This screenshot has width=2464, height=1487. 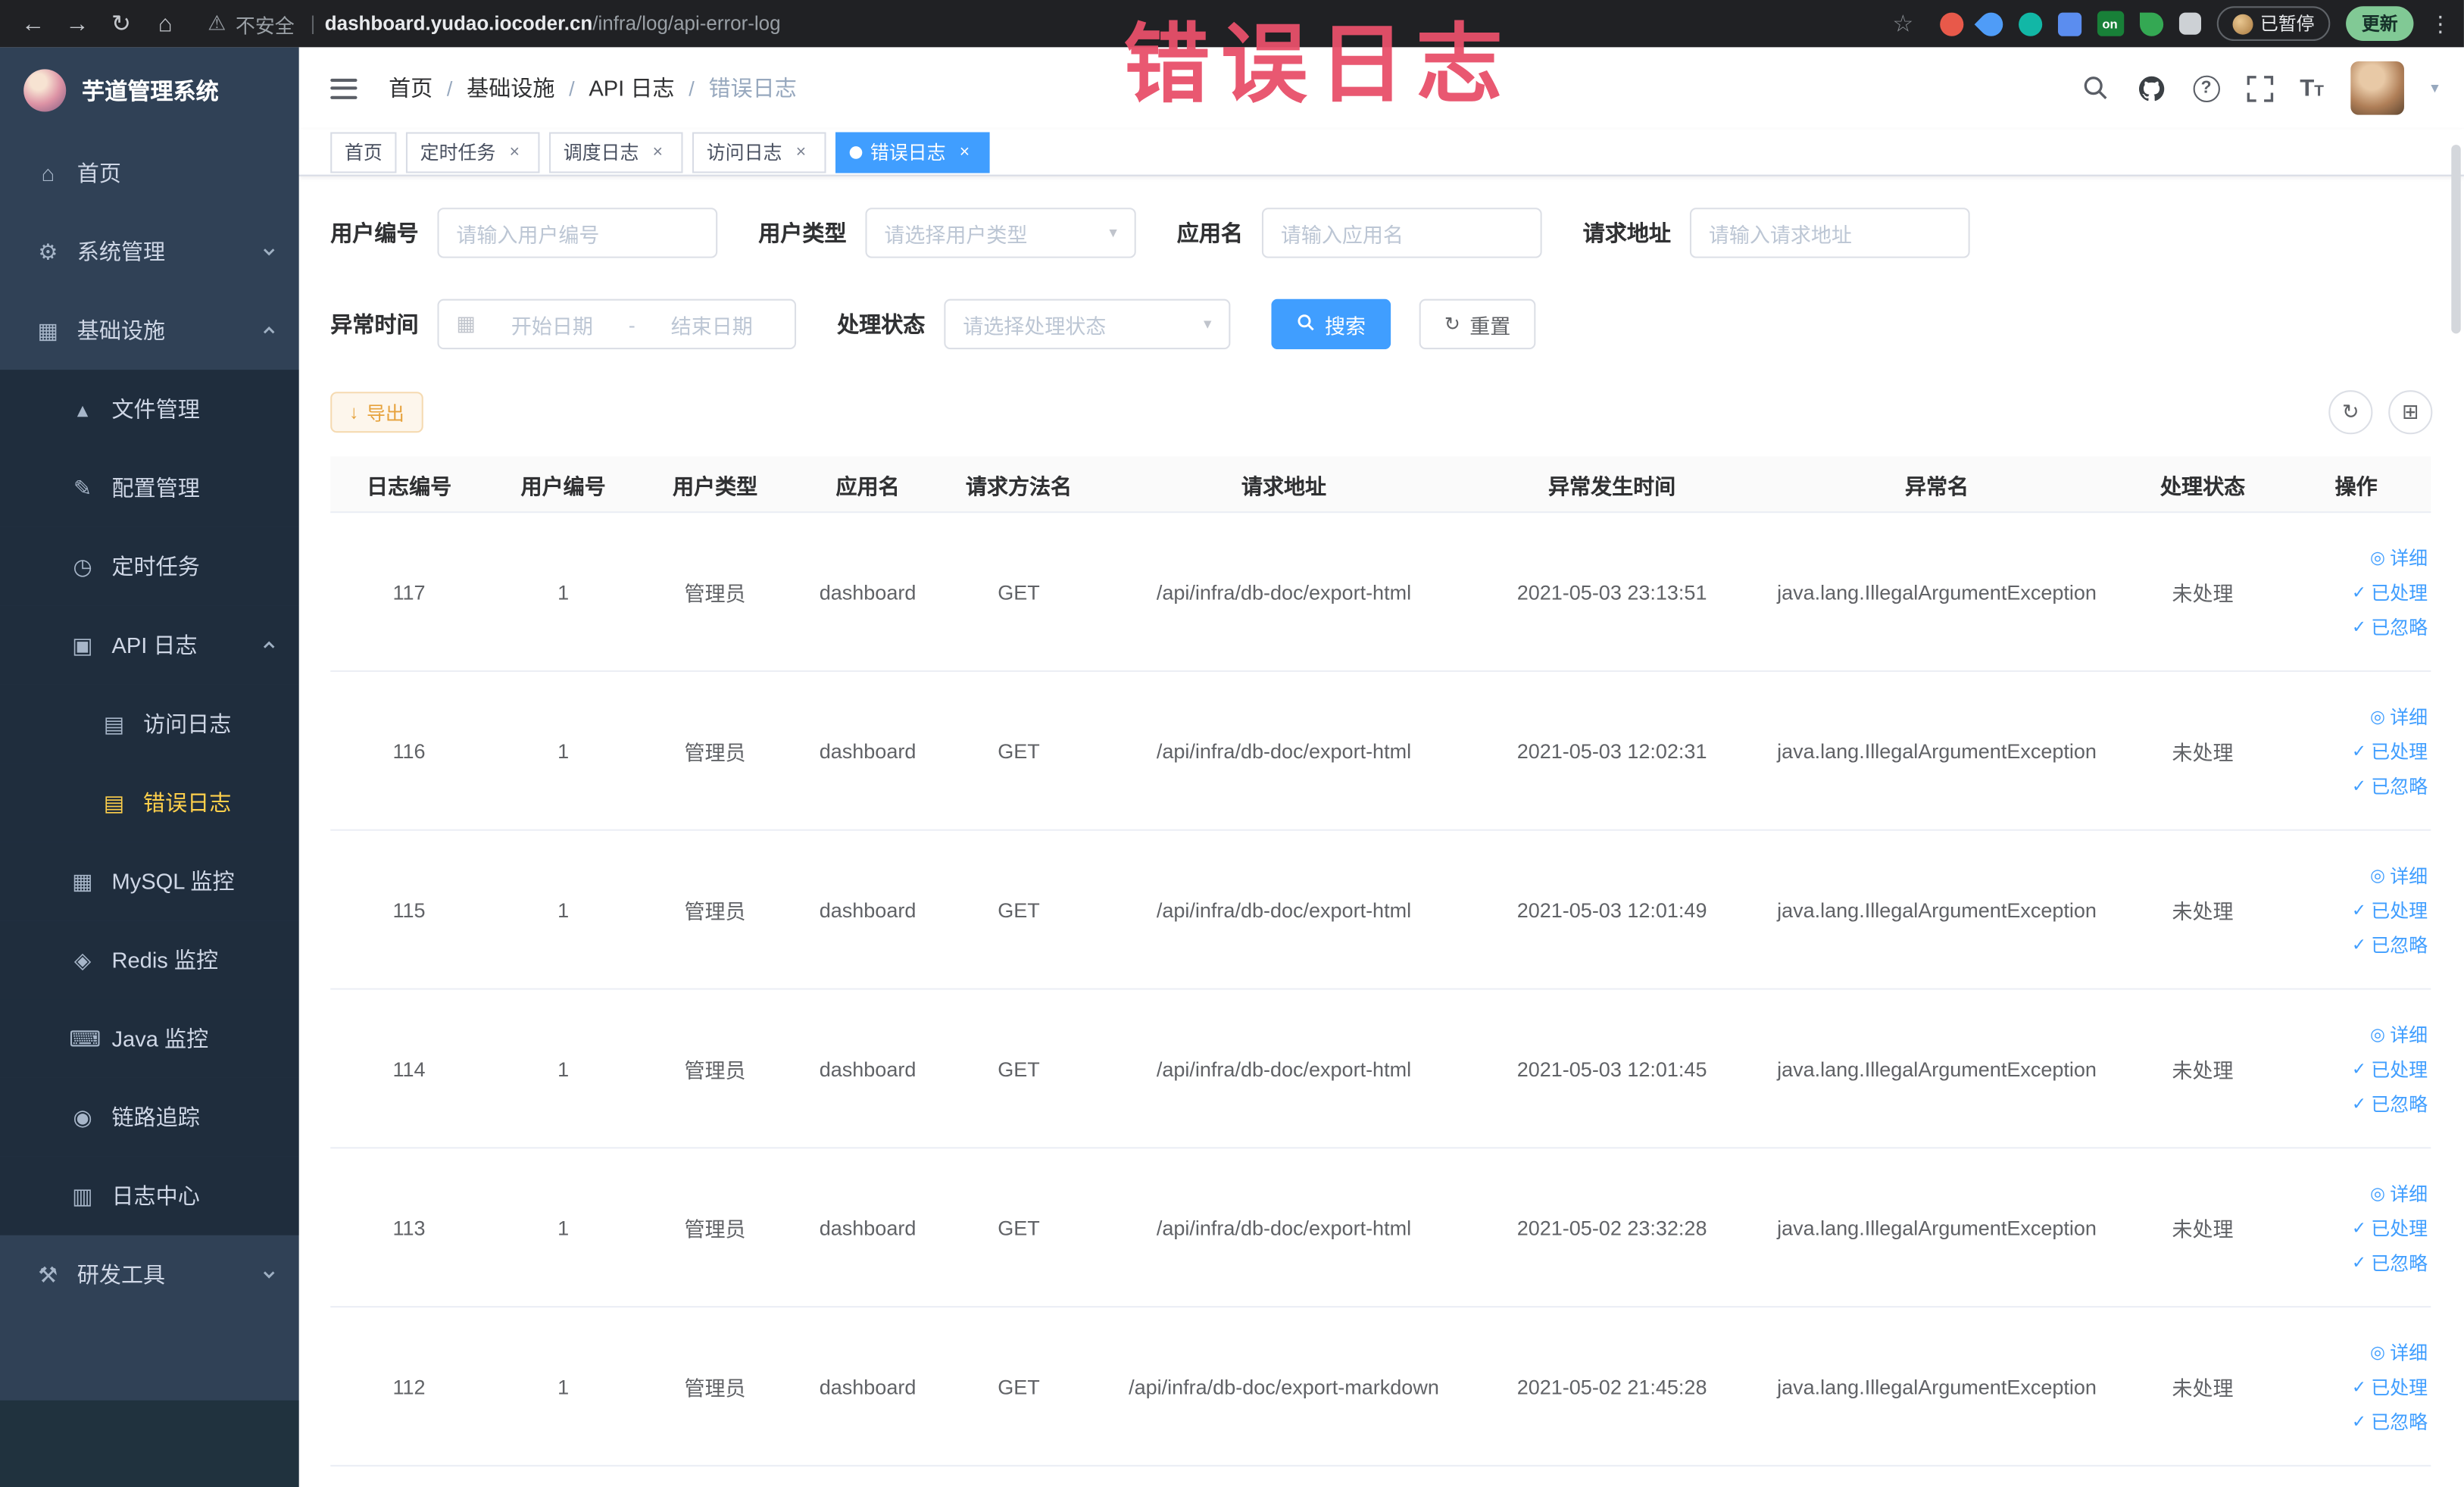 What do you see at coordinates (2359, 1387) in the screenshot?
I see `check-icon: ✓` at bounding box center [2359, 1387].